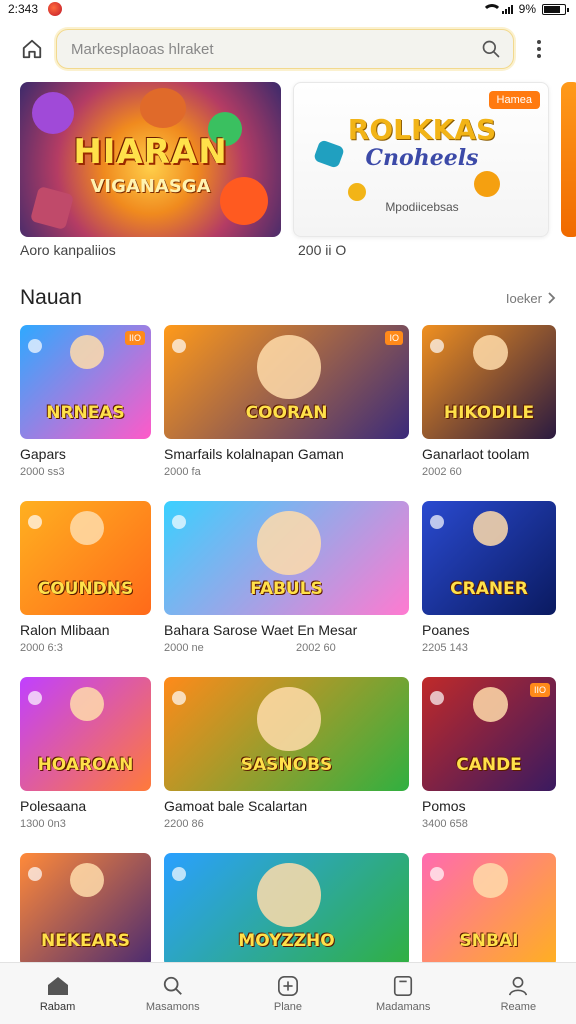 The width and height of the screenshot is (576, 1024). Describe the element at coordinates (489, 558) in the screenshot. I see `game-thumbnail: CRANER` at that location.